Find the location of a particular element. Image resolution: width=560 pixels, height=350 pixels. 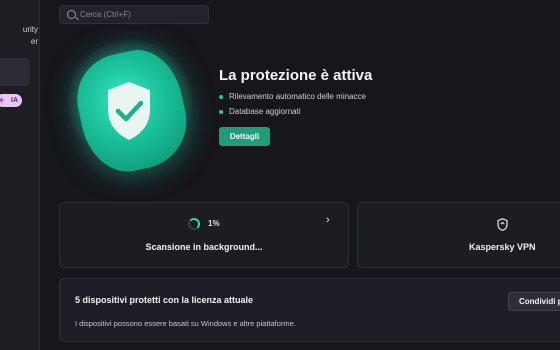

search-icon is located at coordinates (71, 14).